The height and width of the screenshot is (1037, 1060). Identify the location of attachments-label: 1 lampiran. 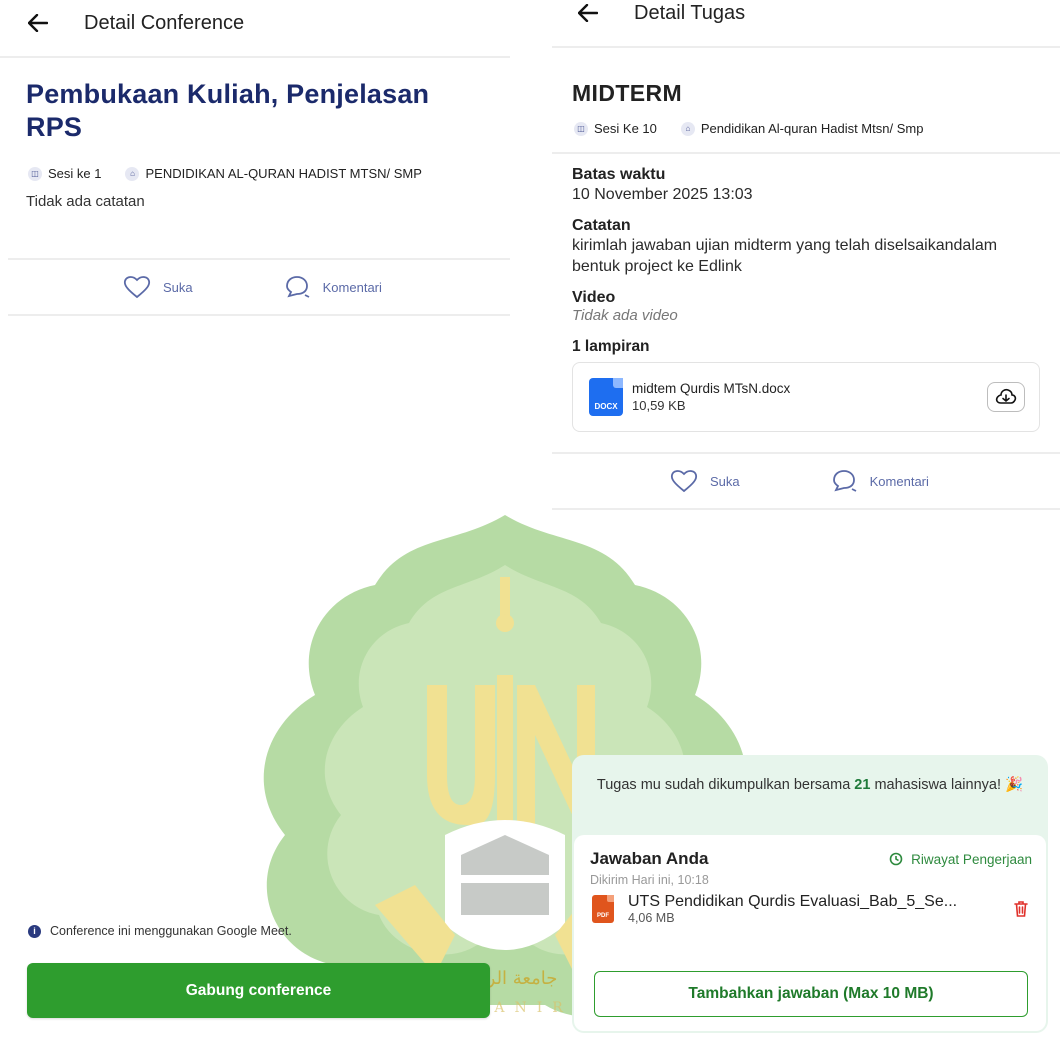
(611, 346).